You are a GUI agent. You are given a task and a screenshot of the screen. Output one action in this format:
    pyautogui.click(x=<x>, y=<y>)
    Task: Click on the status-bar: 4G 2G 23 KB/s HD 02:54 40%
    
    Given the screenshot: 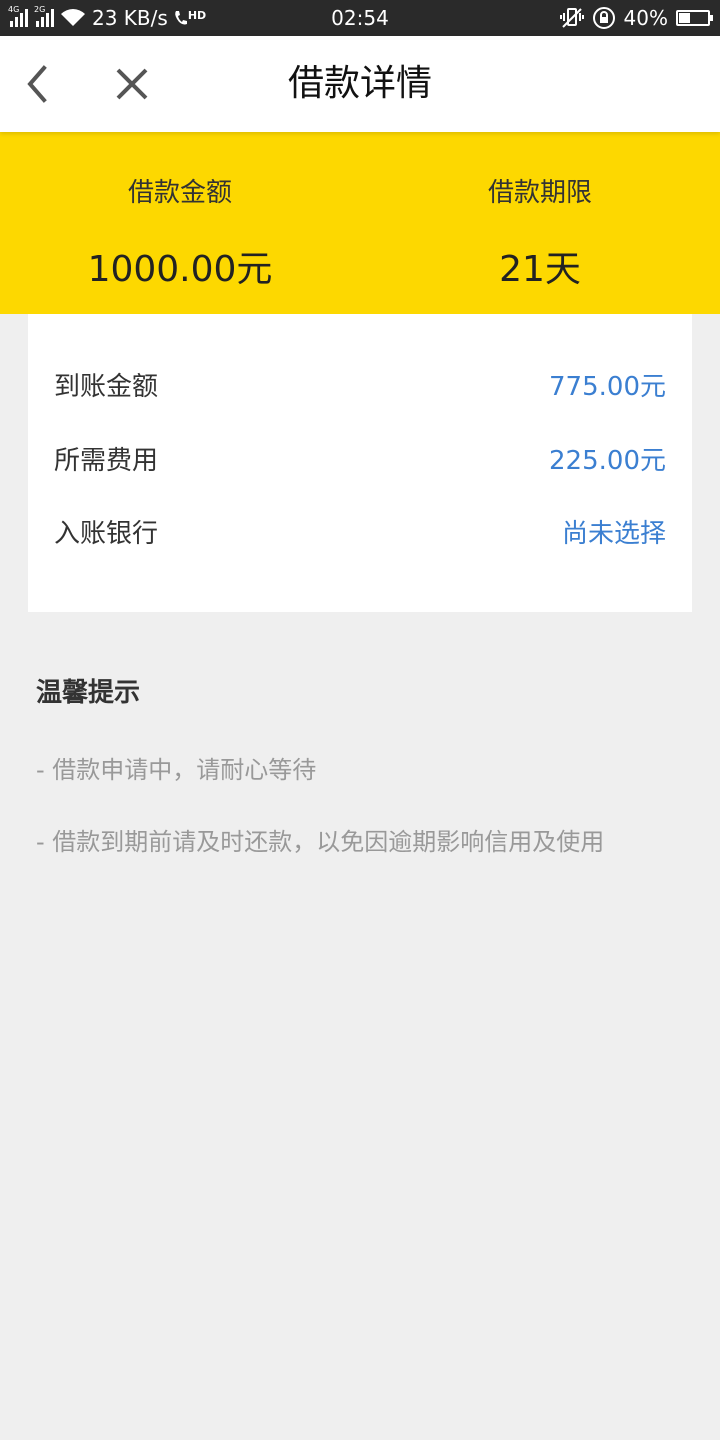 What is the action you would take?
    pyautogui.click(x=360, y=18)
    